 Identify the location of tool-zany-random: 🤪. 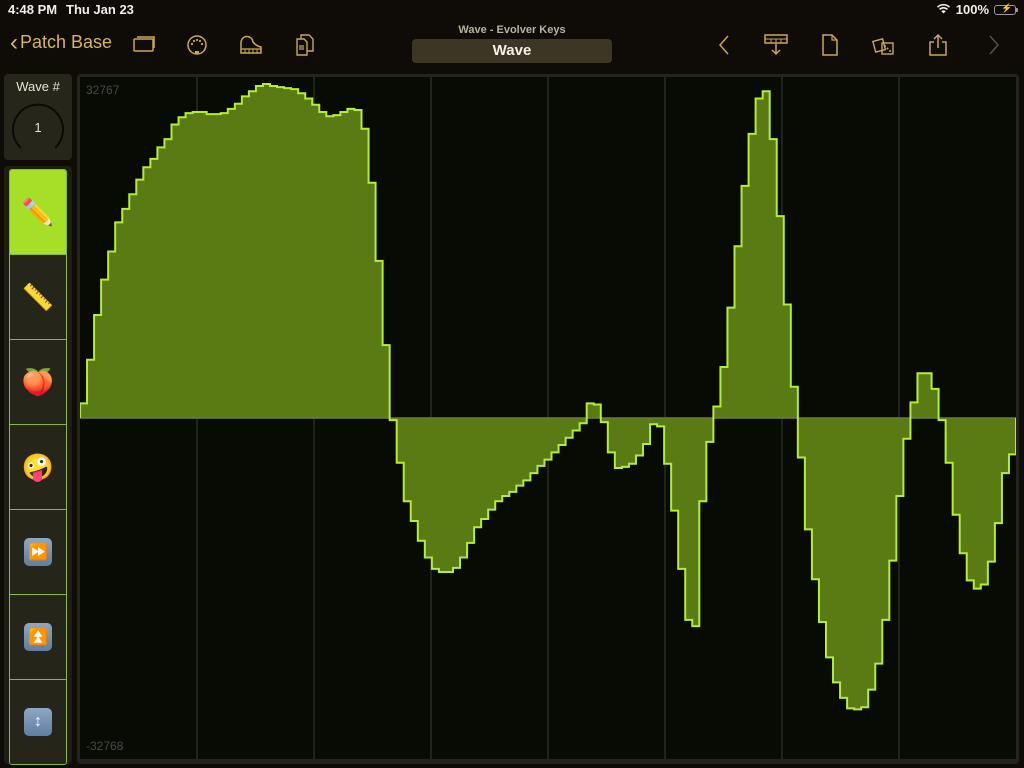
(38, 467).